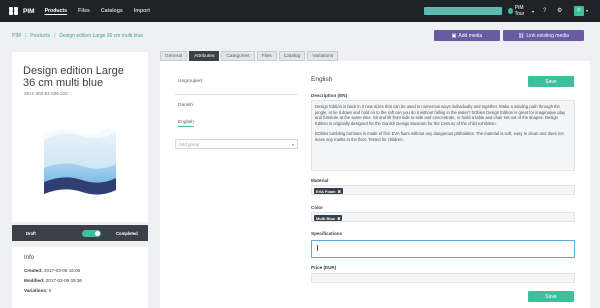 This screenshot has width=600, height=308. I want to click on nav-products: Products, so click(56, 11).